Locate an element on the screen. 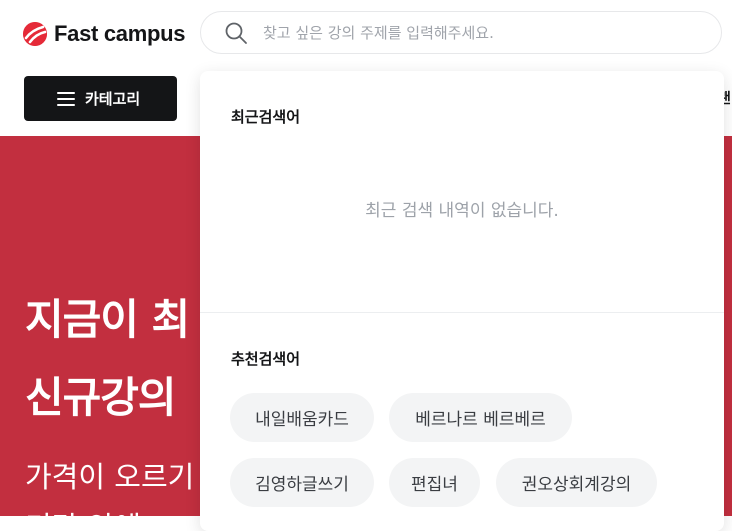 This screenshot has width=732, height=531. logo: Fast campus is located at coordinates (104, 34).